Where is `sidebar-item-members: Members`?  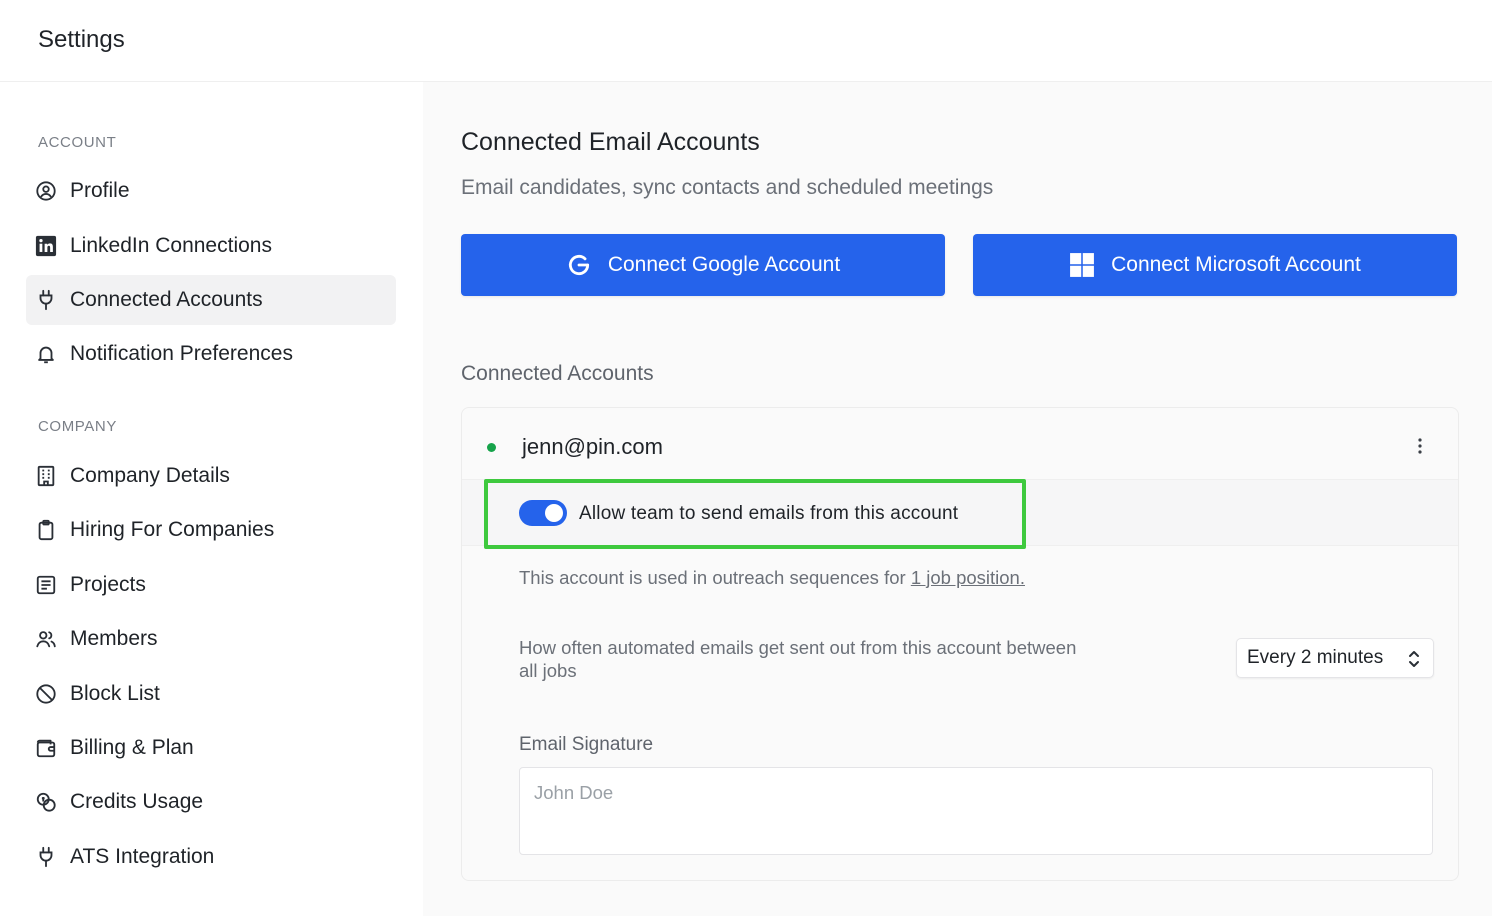 sidebar-item-members: Members is located at coordinates (211, 639).